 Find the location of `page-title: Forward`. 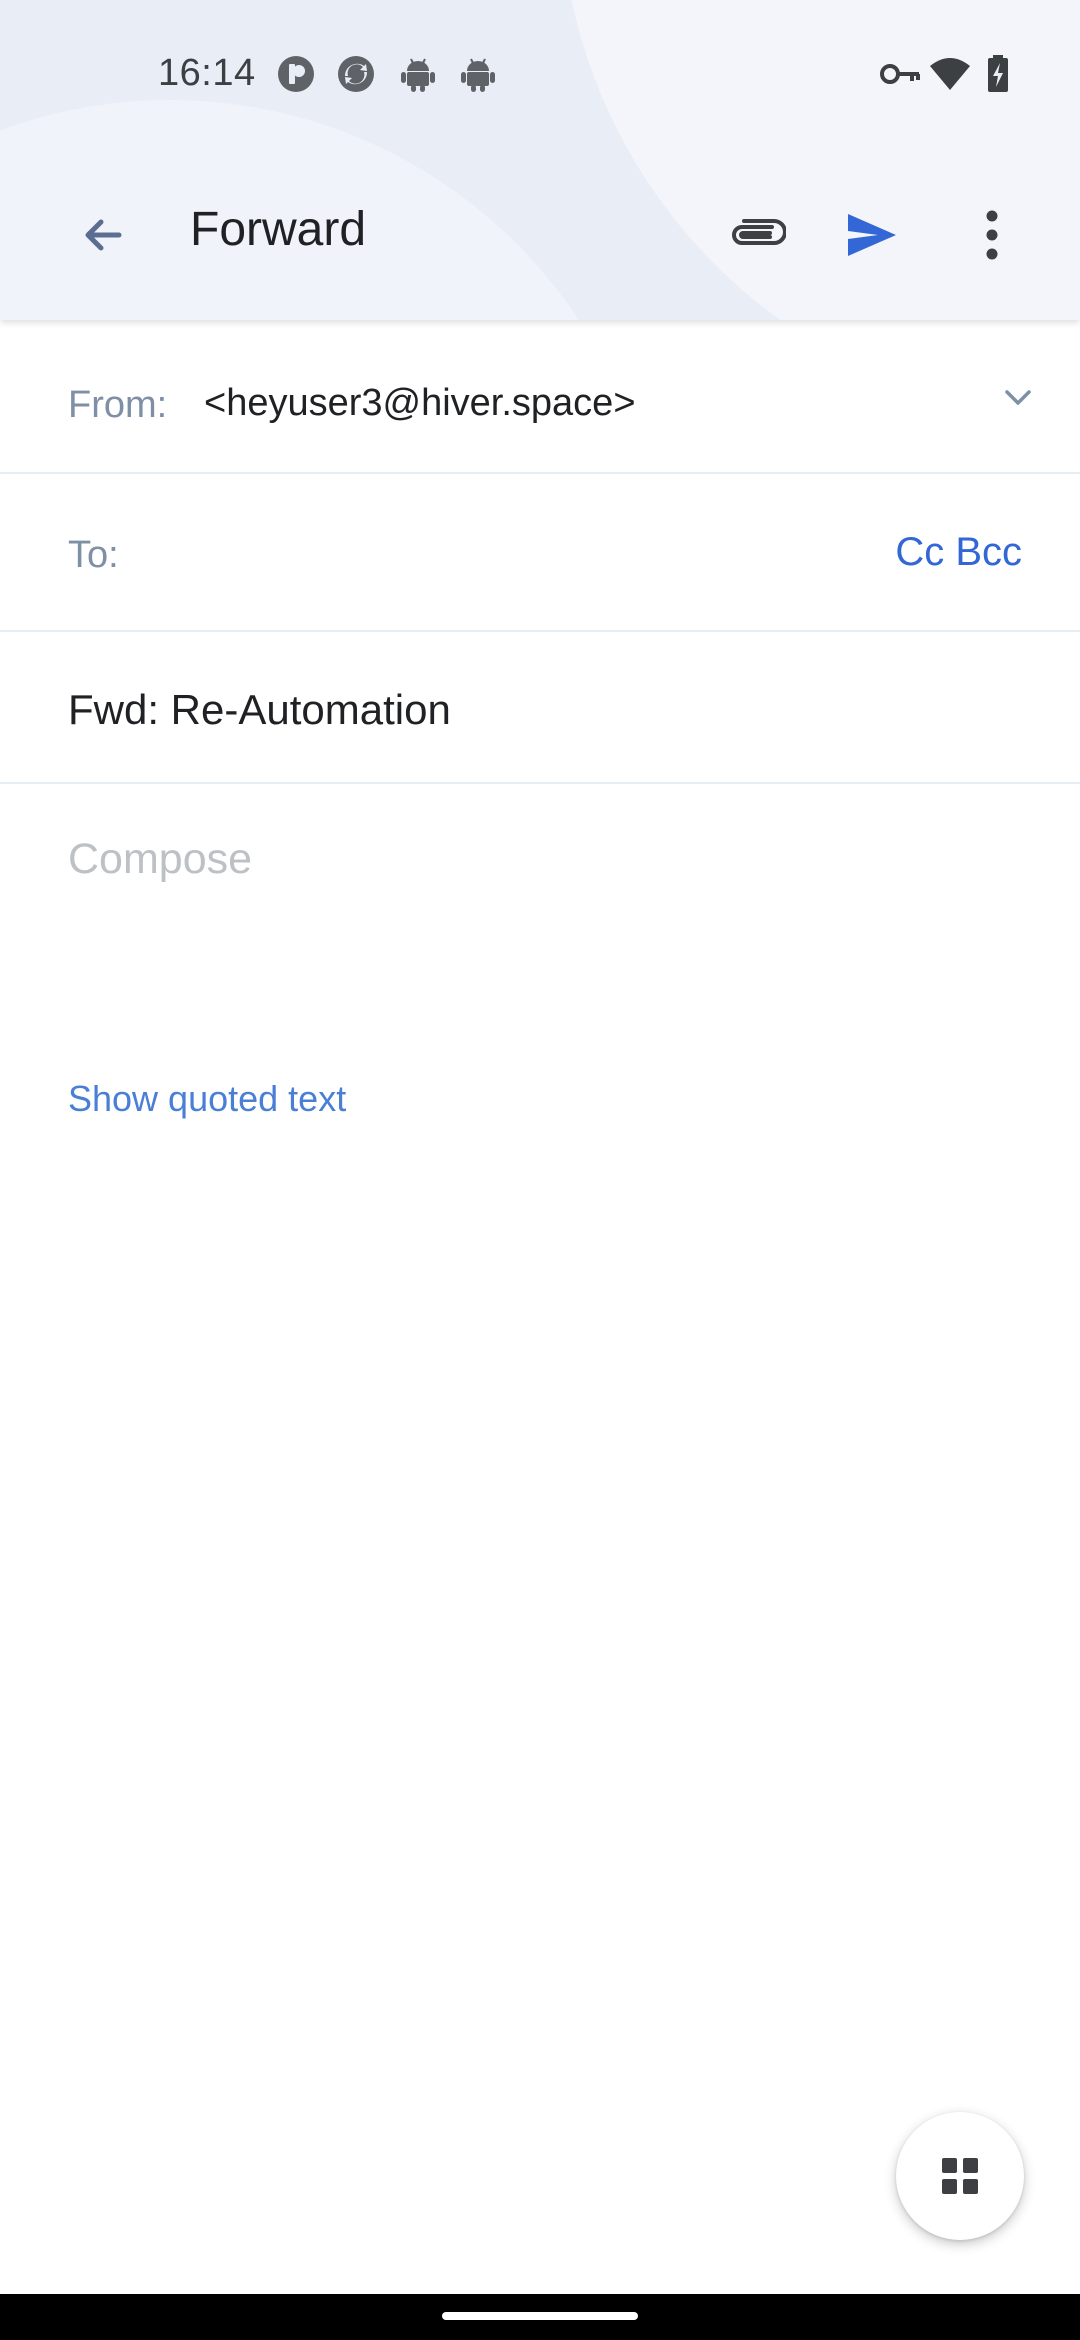

page-title: Forward is located at coordinates (278, 229).